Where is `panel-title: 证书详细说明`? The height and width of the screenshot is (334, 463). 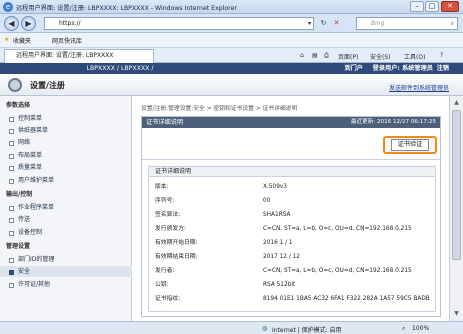
panel-title: 证书详细说明 is located at coordinates (165, 122).